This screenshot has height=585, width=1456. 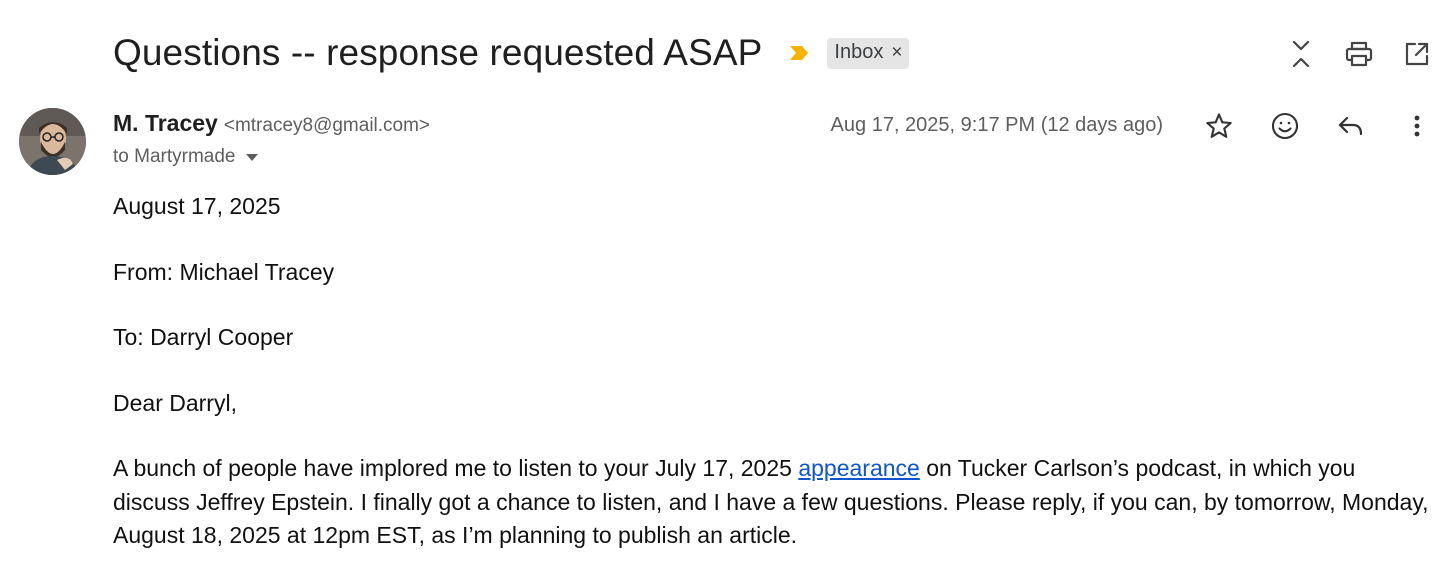 I want to click on sender-avatar, so click(x=52, y=141).